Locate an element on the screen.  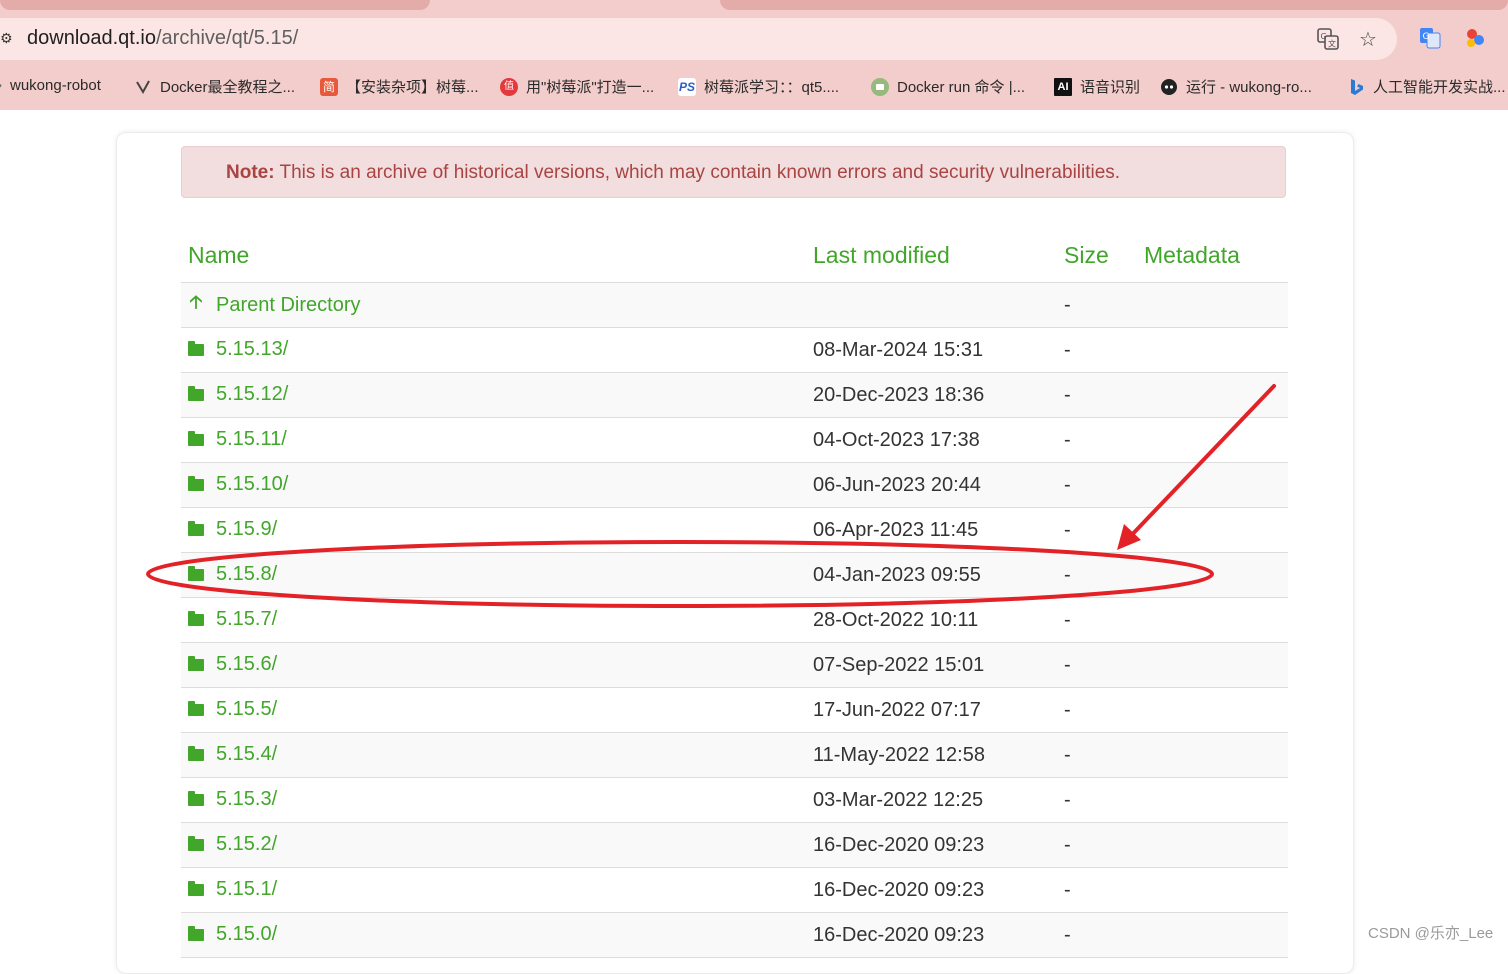
name-cell: 5.15.5/ is located at coordinates (493, 710).